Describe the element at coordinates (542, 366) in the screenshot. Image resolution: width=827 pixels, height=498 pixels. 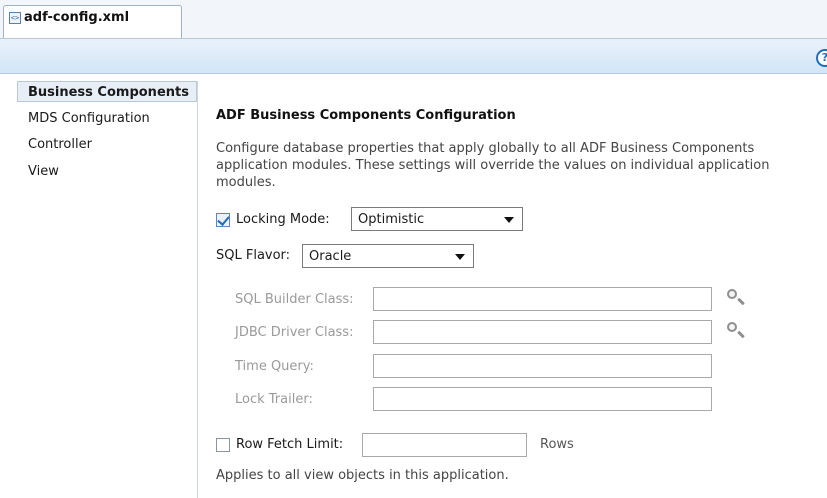
I see `time-query-field` at that location.